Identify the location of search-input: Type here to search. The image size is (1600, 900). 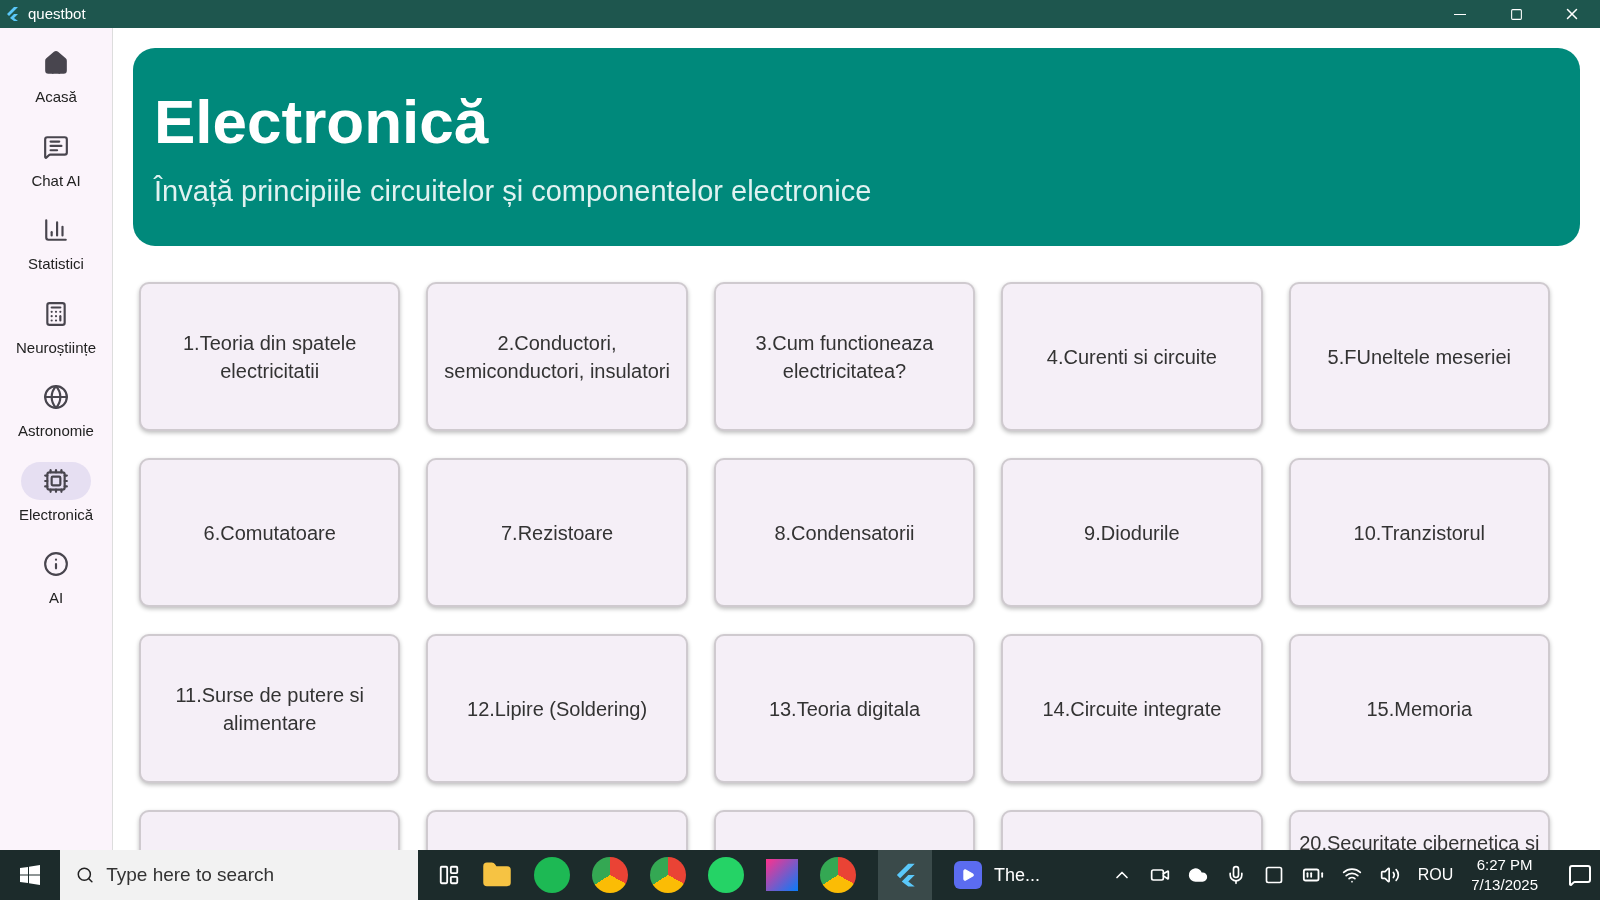
(254, 875).